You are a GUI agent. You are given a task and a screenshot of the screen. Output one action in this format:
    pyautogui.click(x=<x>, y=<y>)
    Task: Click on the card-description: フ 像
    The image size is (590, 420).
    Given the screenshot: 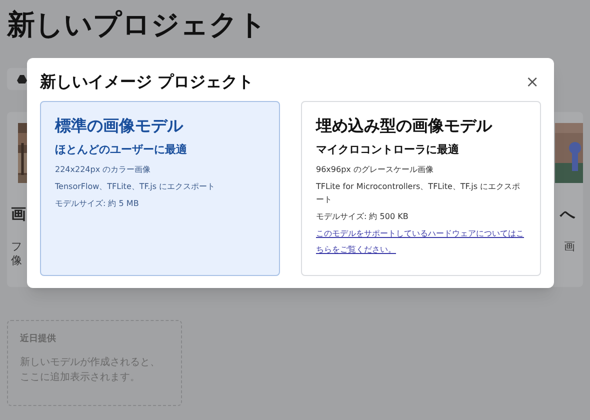 What is the action you would take?
    pyautogui.click(x=16, y=254)
    